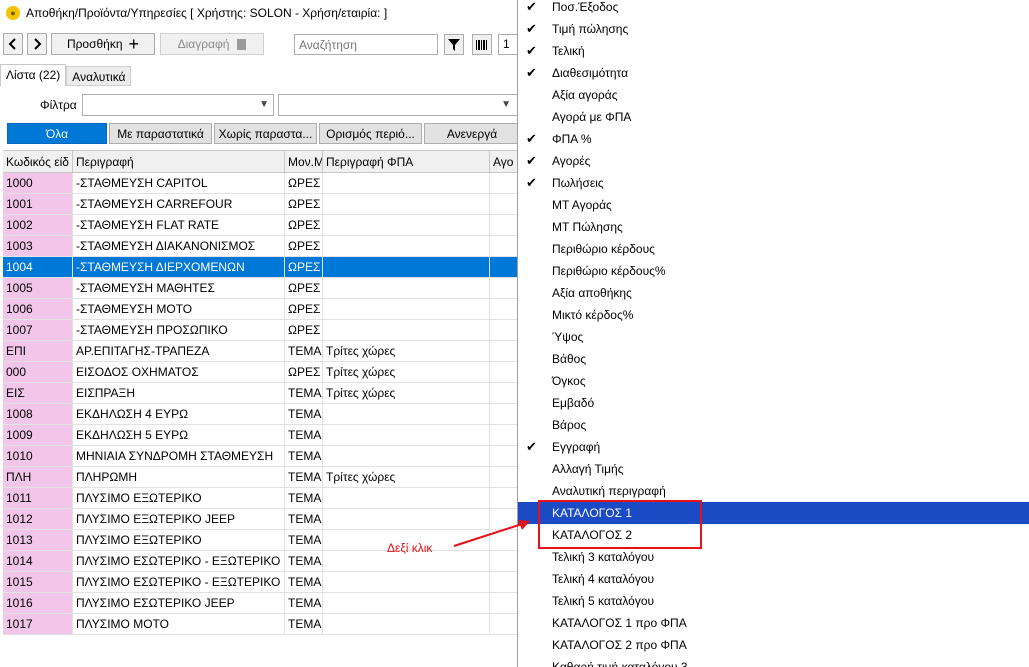  Describe the element at coordinates (261, 330) in the screenshot. I see `table-row: 1007 -ΣΤΑΘΜΕΥΣΗ ΠΡΟΣΩΠΙΚΟ ΩΡΕΣ` at that location.